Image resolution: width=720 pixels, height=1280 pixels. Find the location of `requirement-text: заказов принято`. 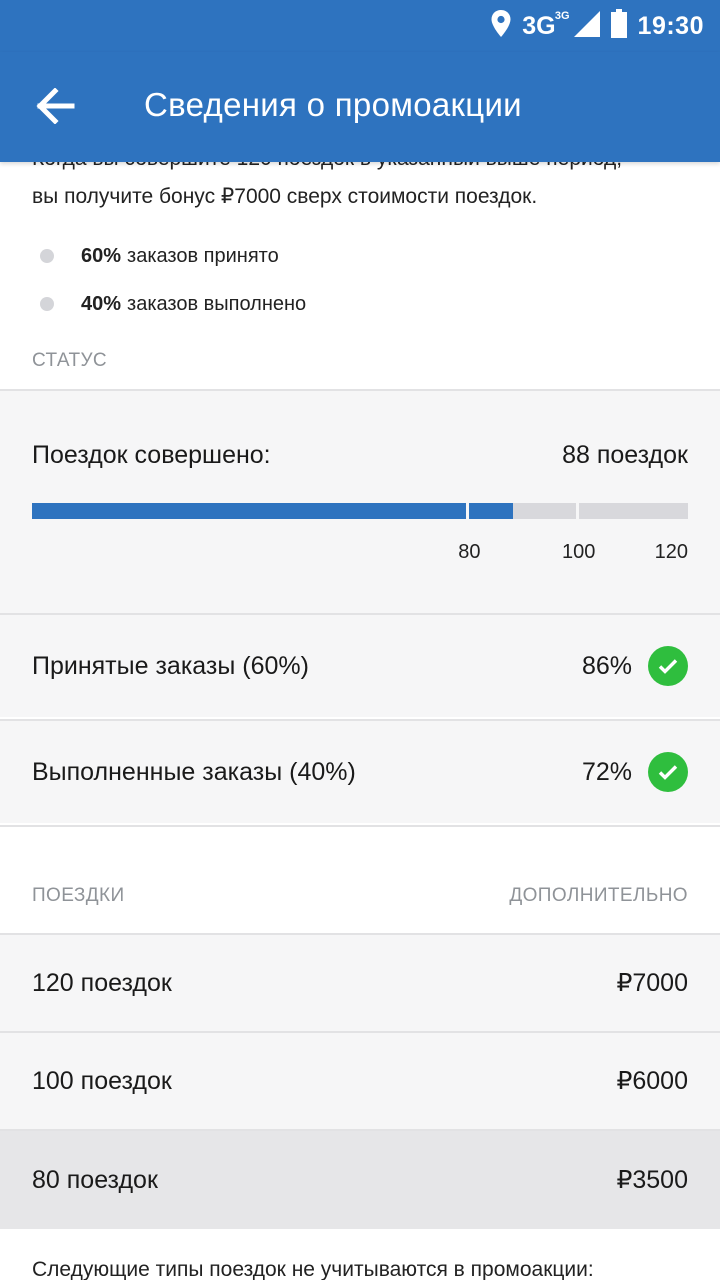

requirement-text: заказов принято is located at coordinates (203, 255).